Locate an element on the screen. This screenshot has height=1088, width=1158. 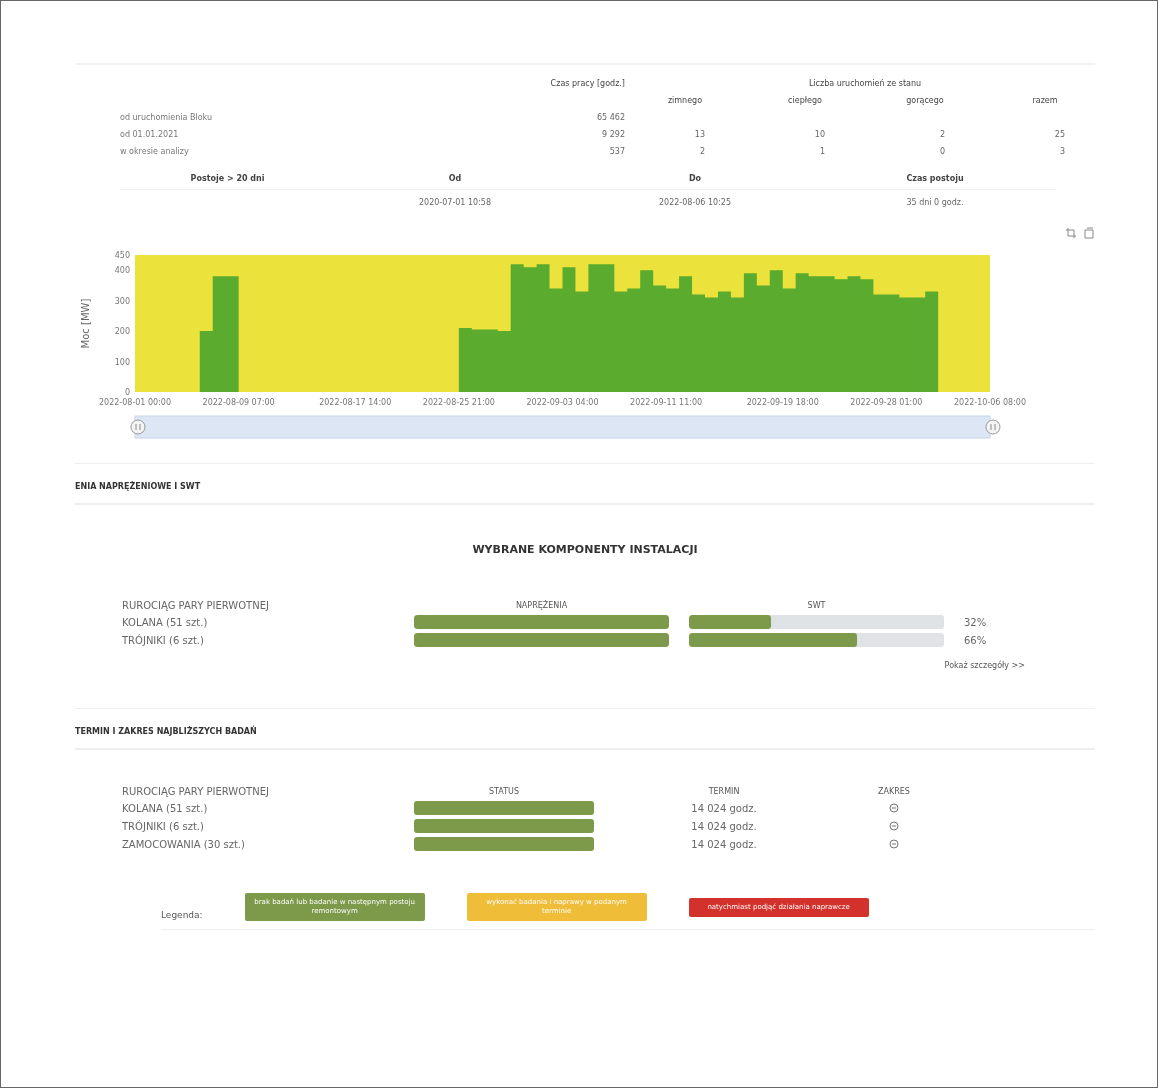
column-header: ZAKRES is located at coordinates (894, 791).